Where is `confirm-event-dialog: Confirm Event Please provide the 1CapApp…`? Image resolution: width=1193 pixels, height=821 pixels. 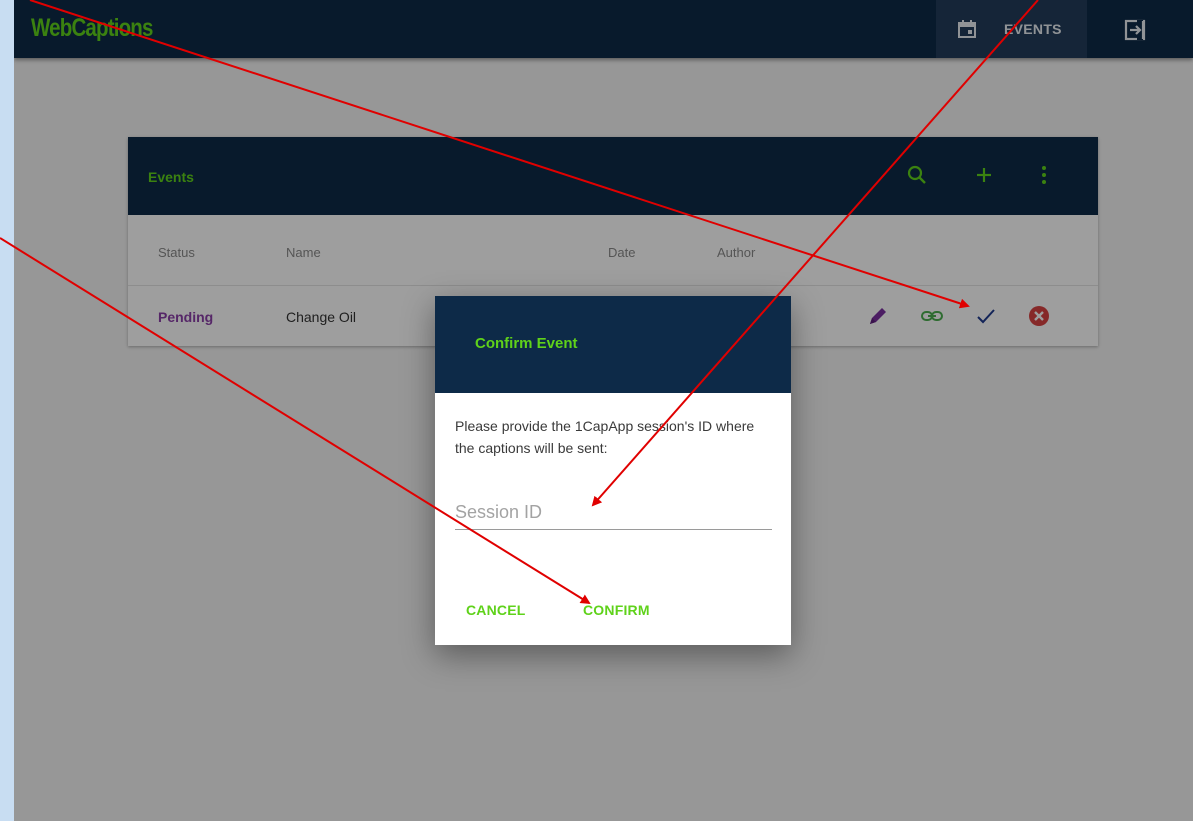
confirm-event-dialog: Confirm Event Please provide the 1CapApp… is located at coordinates (613, 470).